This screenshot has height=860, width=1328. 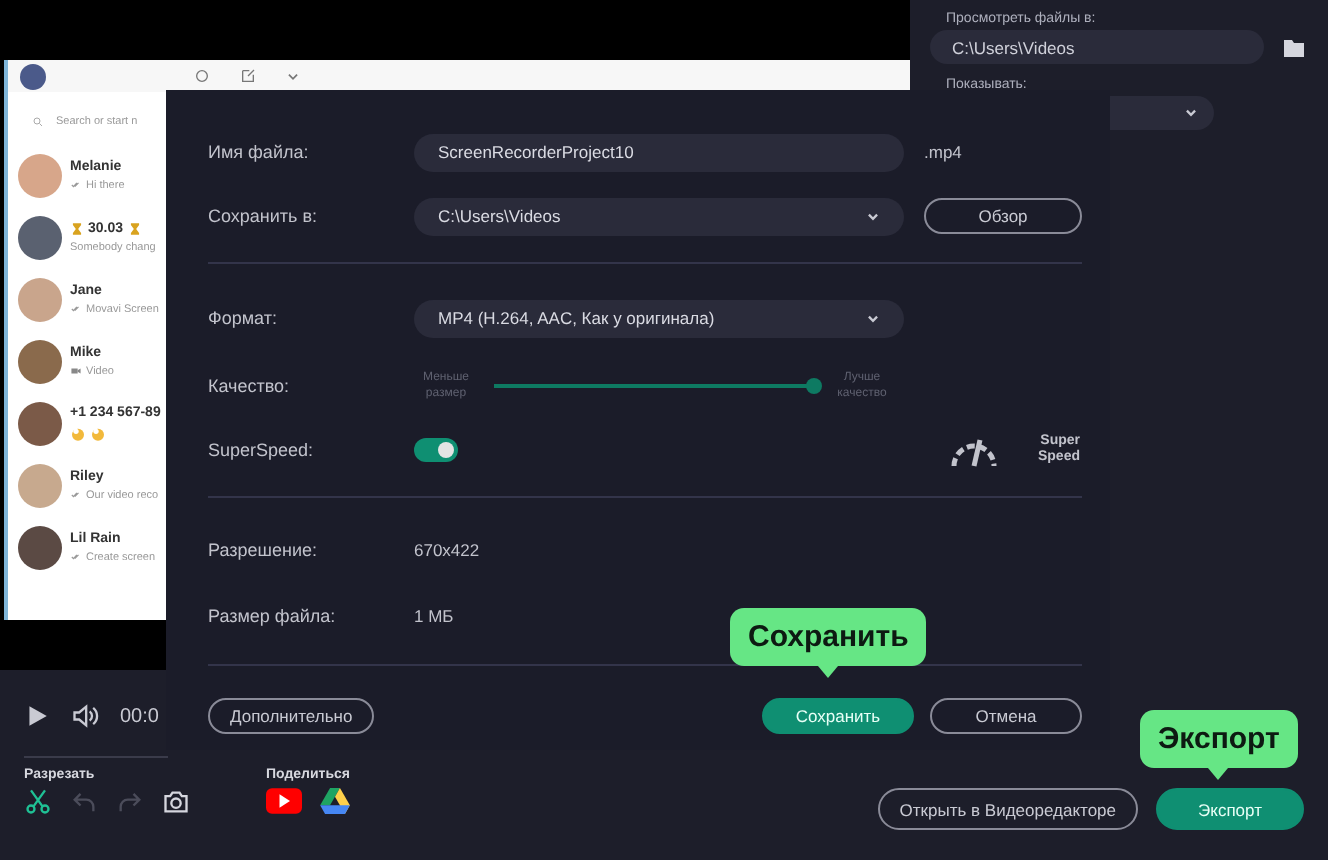 What do you see at coordinates (284, 801) in the screenshot?
I see `youtube-icon` at bounding box center [284, 801].